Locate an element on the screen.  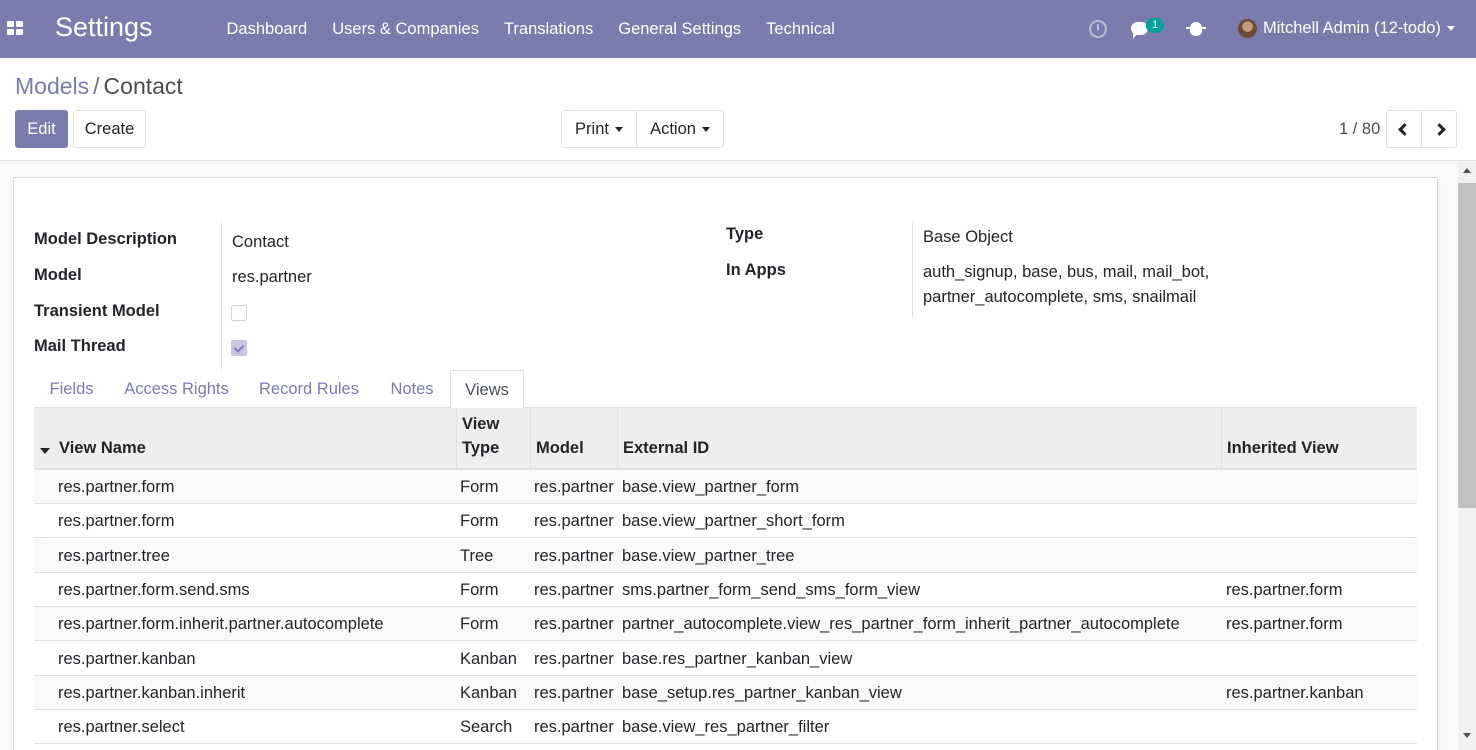
cell-xml-id: base.view_partner_tree is located at coordinates (708, 555).